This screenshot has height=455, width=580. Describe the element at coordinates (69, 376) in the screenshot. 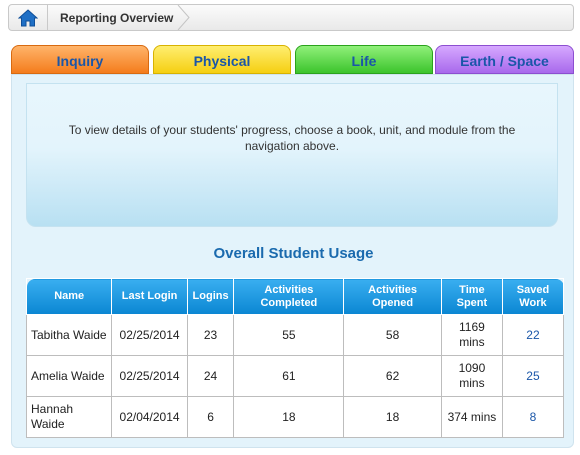

I see `student-name: Amelia Waide` at that location.